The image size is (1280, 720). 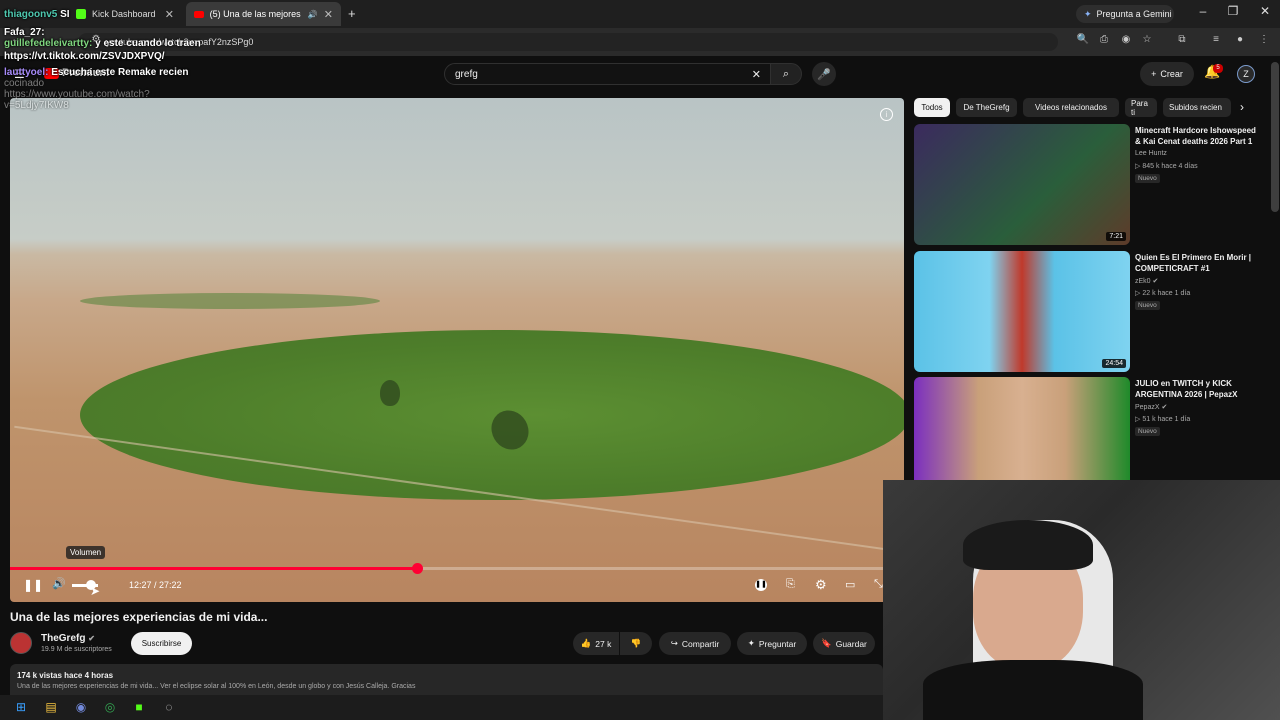 What do you see at coordinates (1246, 74) in the screenshot?
I see `account-avatar: Z` at bounding box center [1246, 74].